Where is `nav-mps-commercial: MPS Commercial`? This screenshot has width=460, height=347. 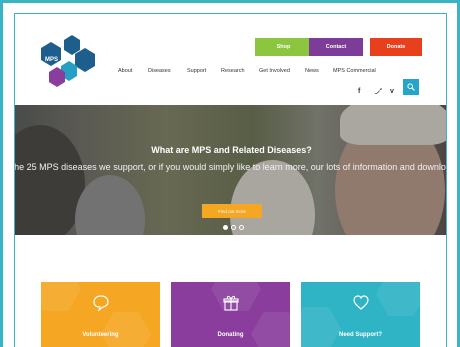 nav-mps-commercial: MPS Commercial is located at coordinates (354, 71).